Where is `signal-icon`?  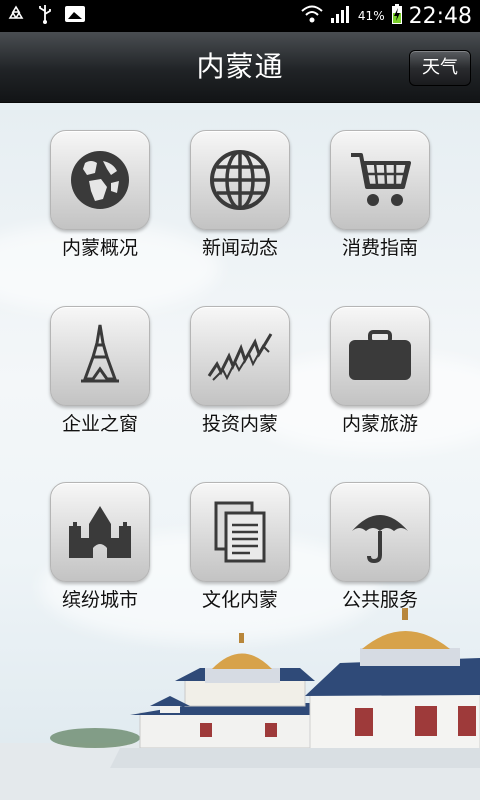
signal-icon is located at coordinates (341, 16).